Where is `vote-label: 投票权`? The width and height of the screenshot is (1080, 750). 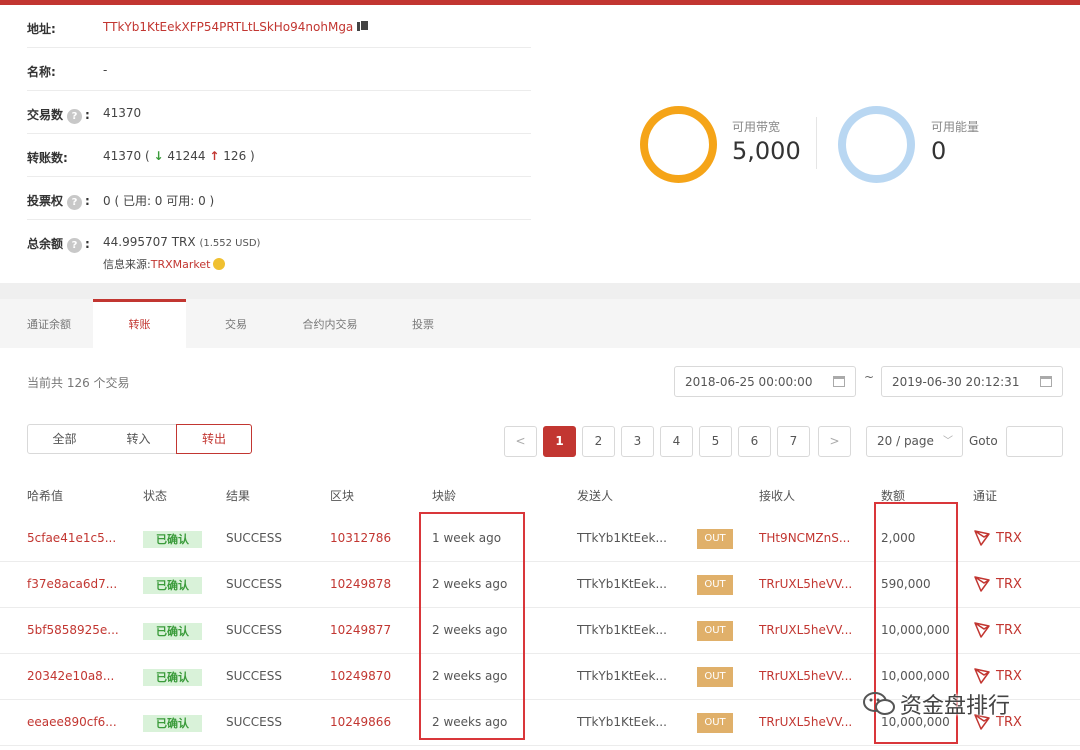 vote-label: 投票权 is located at coordinates (45, 201).